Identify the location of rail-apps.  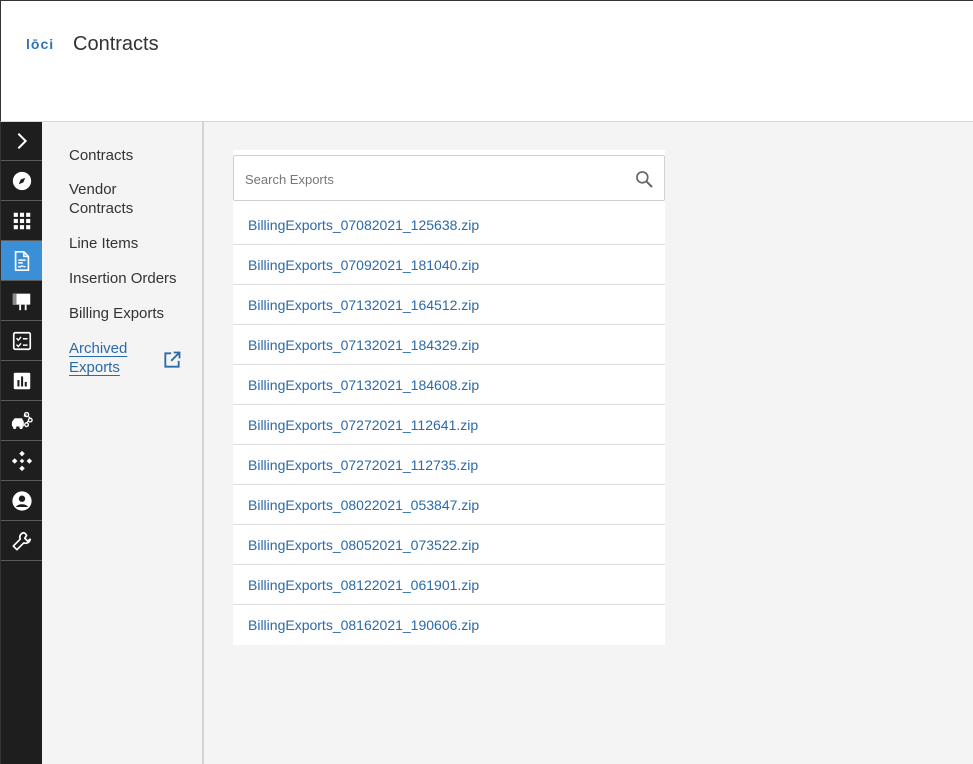
(21, 221).